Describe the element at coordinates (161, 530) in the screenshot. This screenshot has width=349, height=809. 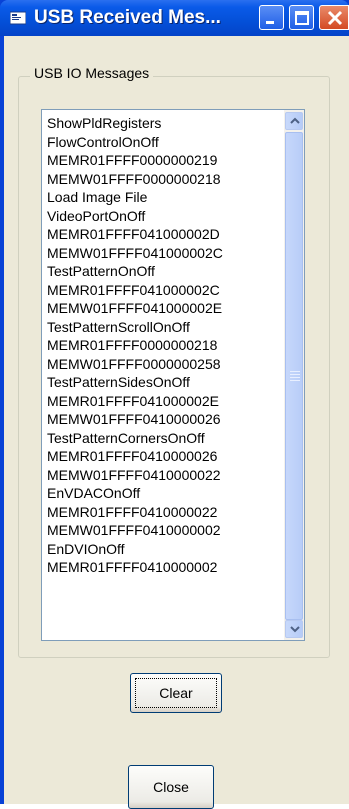
I see `list-item: MEMW01FFFF0410000002` at that location.